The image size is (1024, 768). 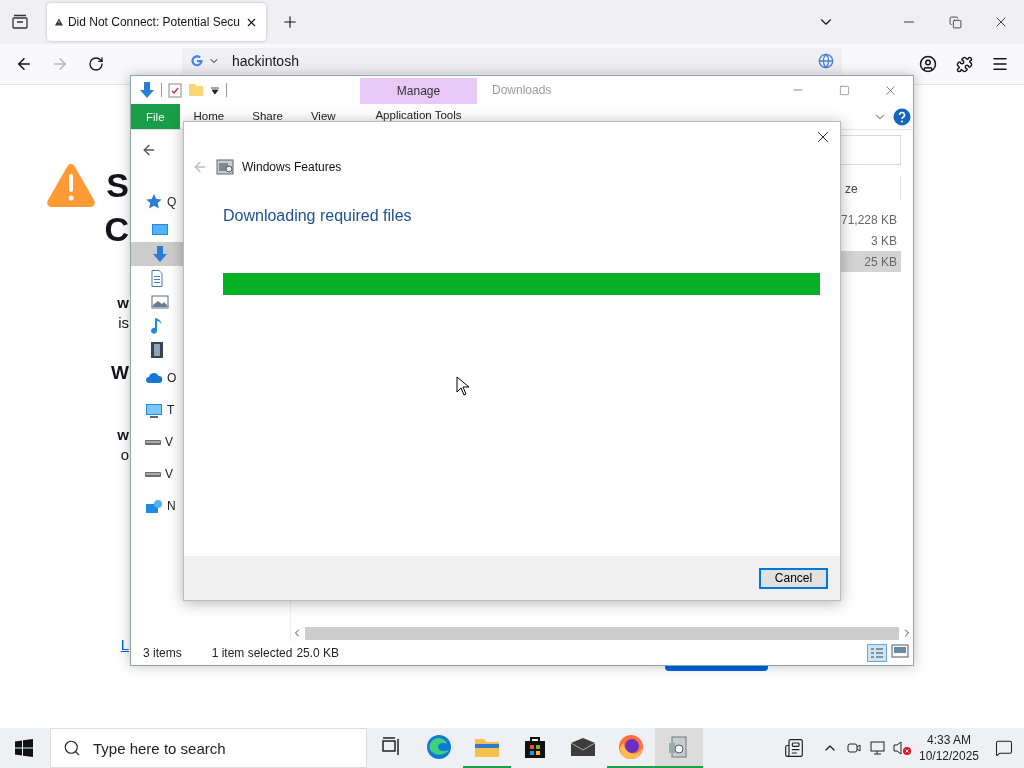 What do you see at coordinates (120, 373) in the screenshot?
I see `page-heading: W` at bounding box center [120, 373].